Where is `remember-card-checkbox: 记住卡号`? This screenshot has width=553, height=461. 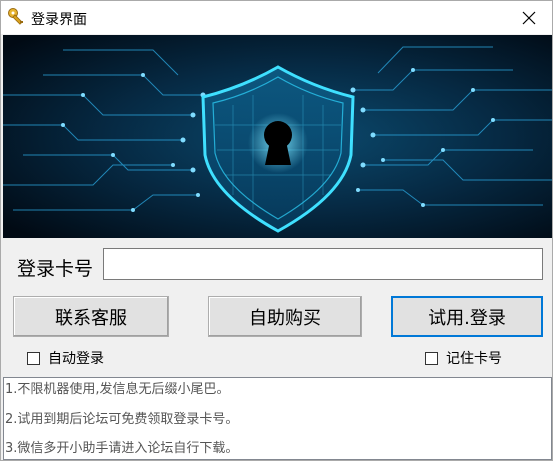 remember-card-checkbox: 记住卡号 is located at coordinates (463, 358).